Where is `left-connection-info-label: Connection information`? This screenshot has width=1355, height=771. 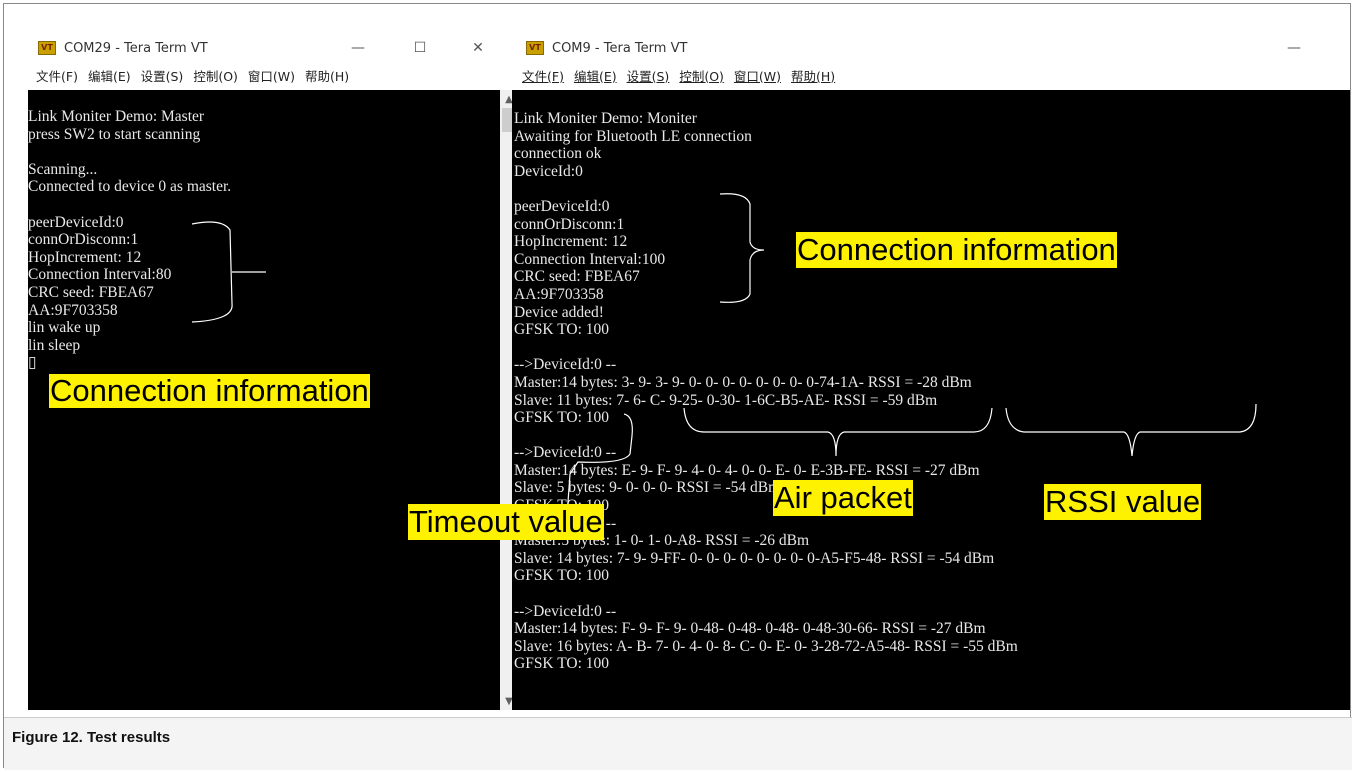 left-connection-info-label: Connection information is located at coordinates (209, 390).